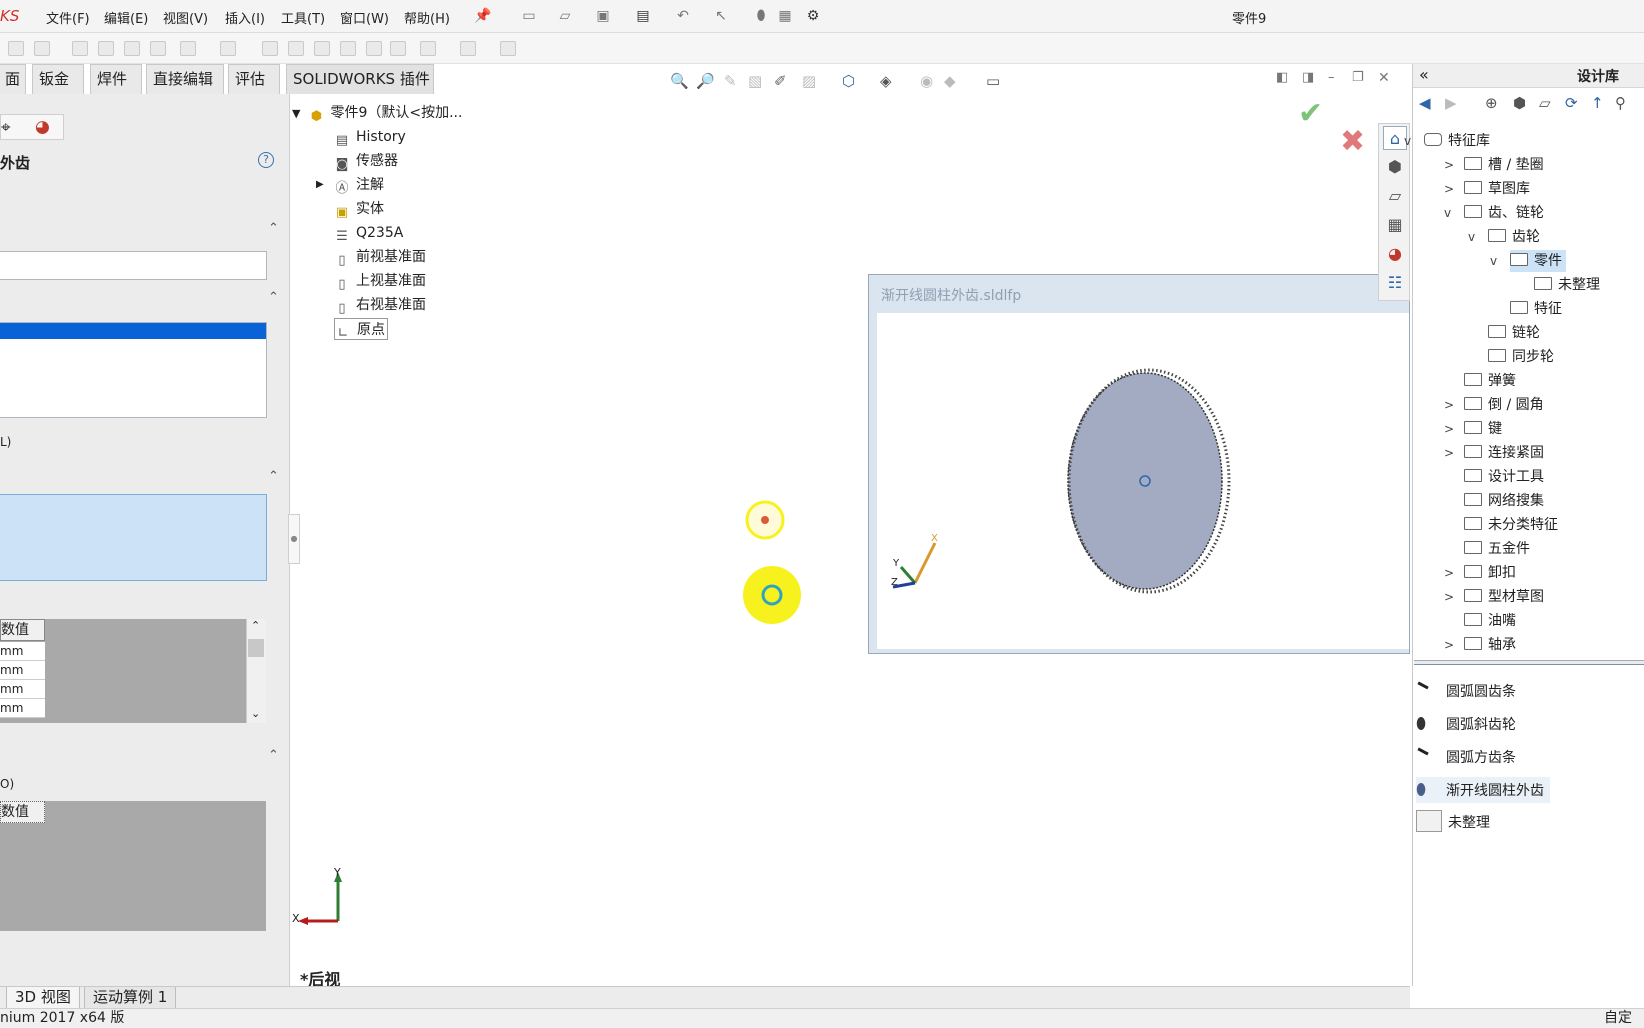 The width and height of the screenshot is (1644, 1028). Describe the element at coordinates (133, 537) in the screenshot. I see `parameter-selection-box` at that location.